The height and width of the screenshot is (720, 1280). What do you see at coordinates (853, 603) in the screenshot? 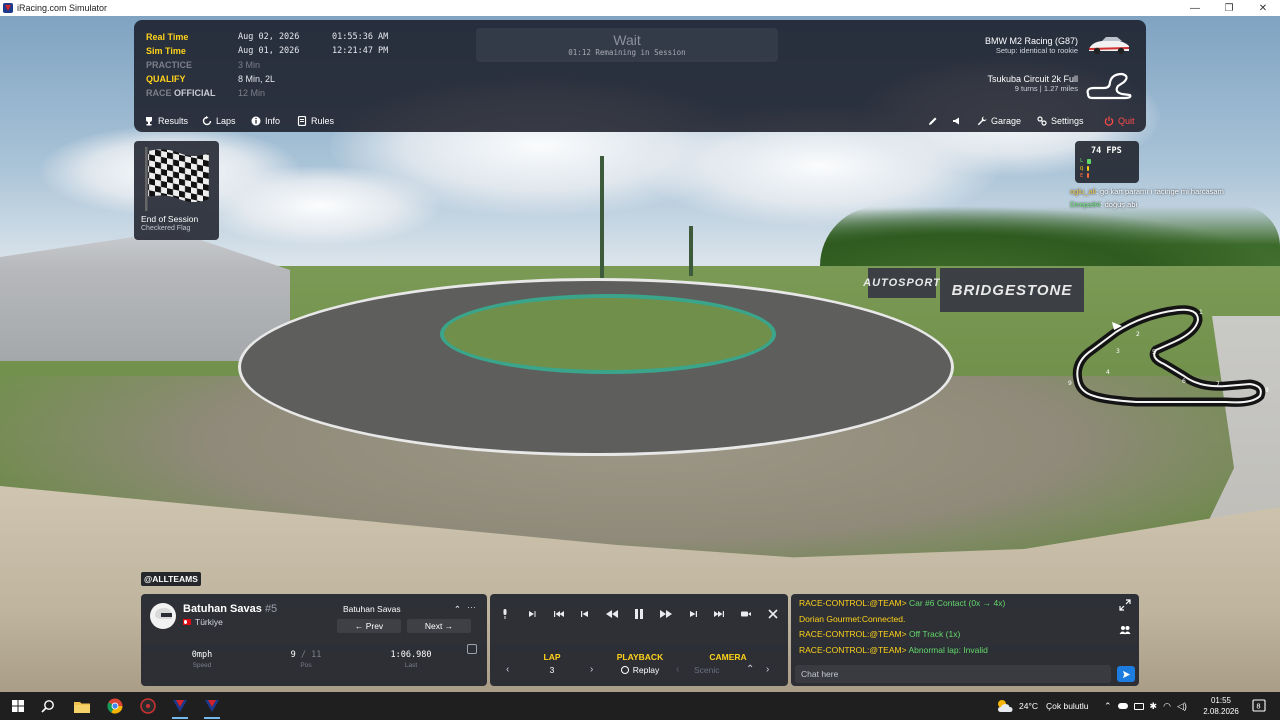
I see `chat-prefix: RACE-CONTROL:@TEAM>` at bounding box center [853, 603].